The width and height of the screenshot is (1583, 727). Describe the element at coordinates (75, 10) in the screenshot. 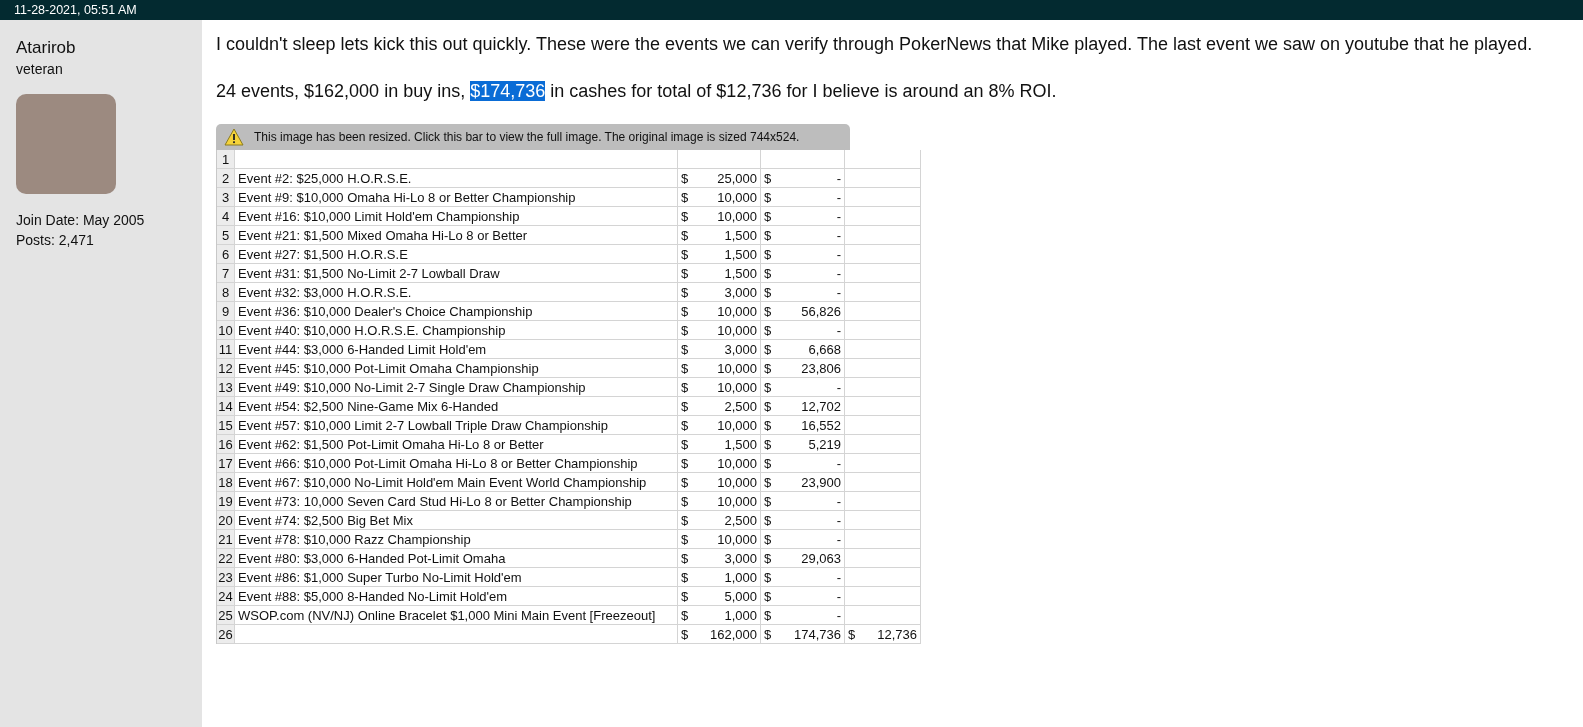

I see `post-date: 11-28-2021, 05:51 AM` at that location.